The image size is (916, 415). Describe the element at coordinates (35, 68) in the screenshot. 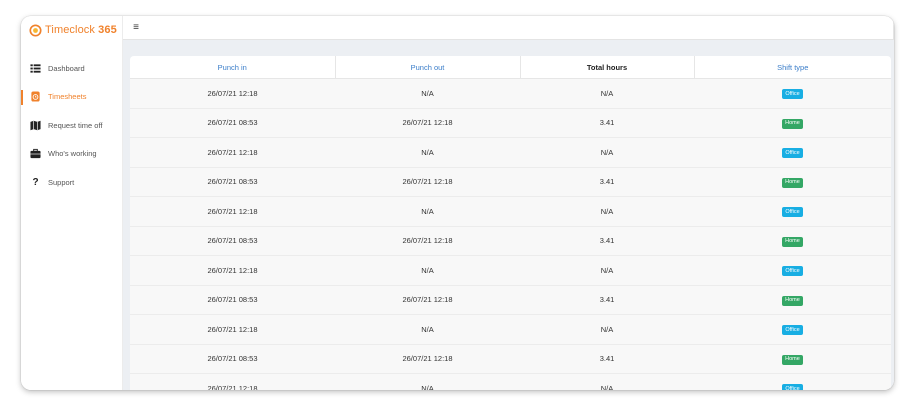

I see `list-icon` at that location.